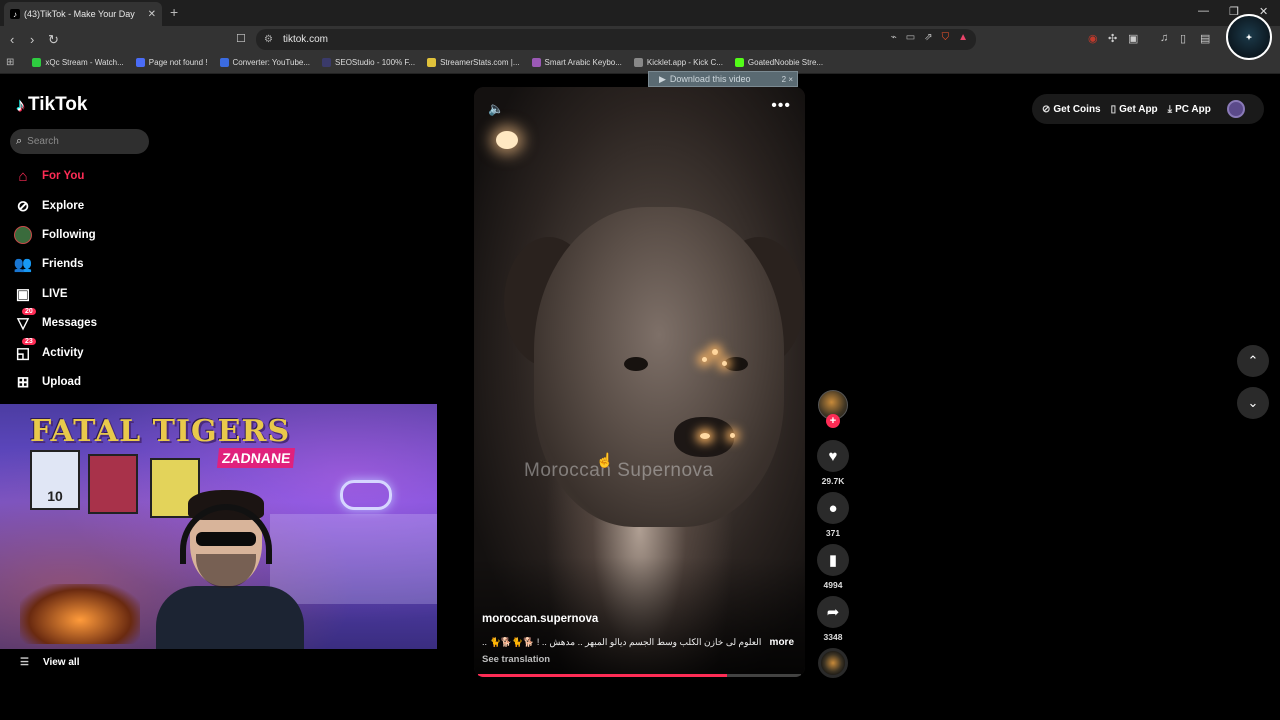 The width and height of the screenshot is (1280, 720). Describe the element at coordinates (1189, 109) in the screenshot. I see `pc-app-button: ⤓ PC App` at that location.